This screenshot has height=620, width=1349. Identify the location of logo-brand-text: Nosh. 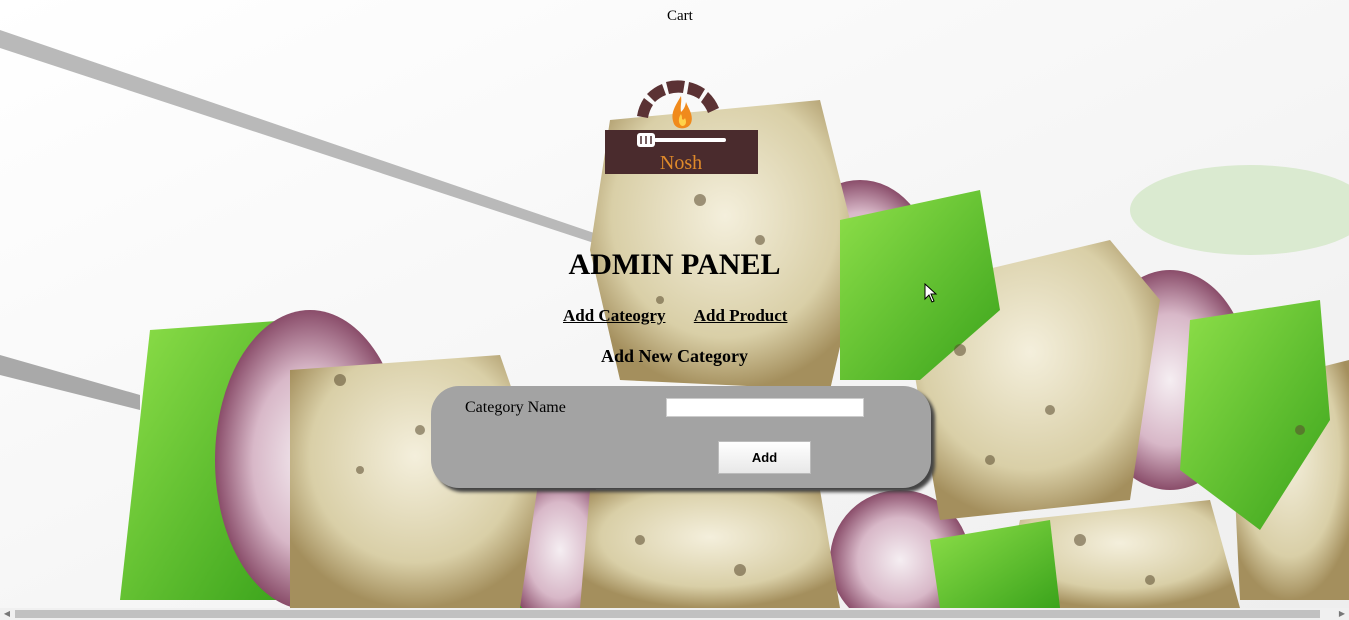
(681, 163).